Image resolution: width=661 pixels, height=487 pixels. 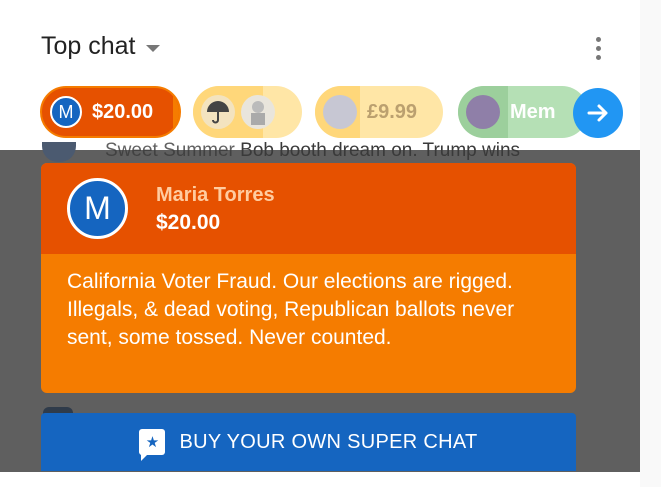 I want to click on chat-author: Sweet Summer, so click(x=170, y=150).